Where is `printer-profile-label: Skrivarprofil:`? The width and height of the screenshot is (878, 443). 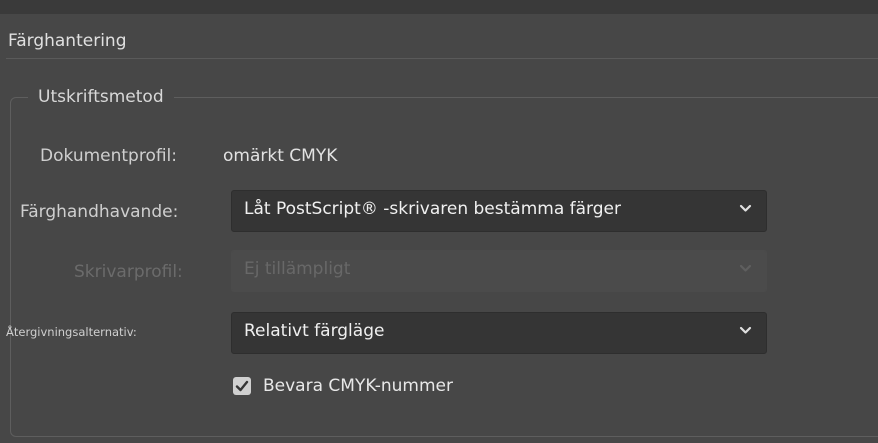
printer-profile-label: Skrivarprofil: is located at coordinates (128, 272).